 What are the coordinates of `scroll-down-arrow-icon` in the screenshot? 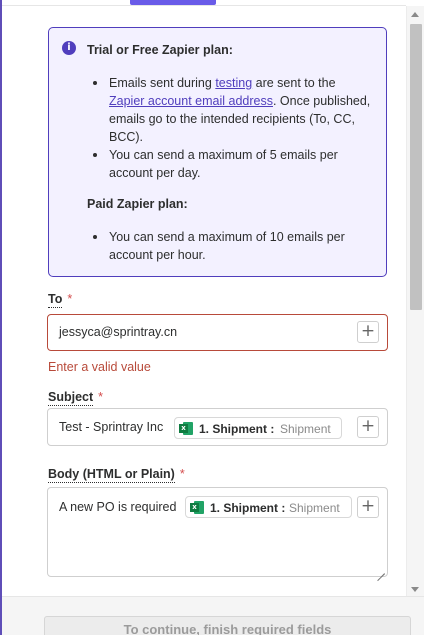 It's located at (415, 589).